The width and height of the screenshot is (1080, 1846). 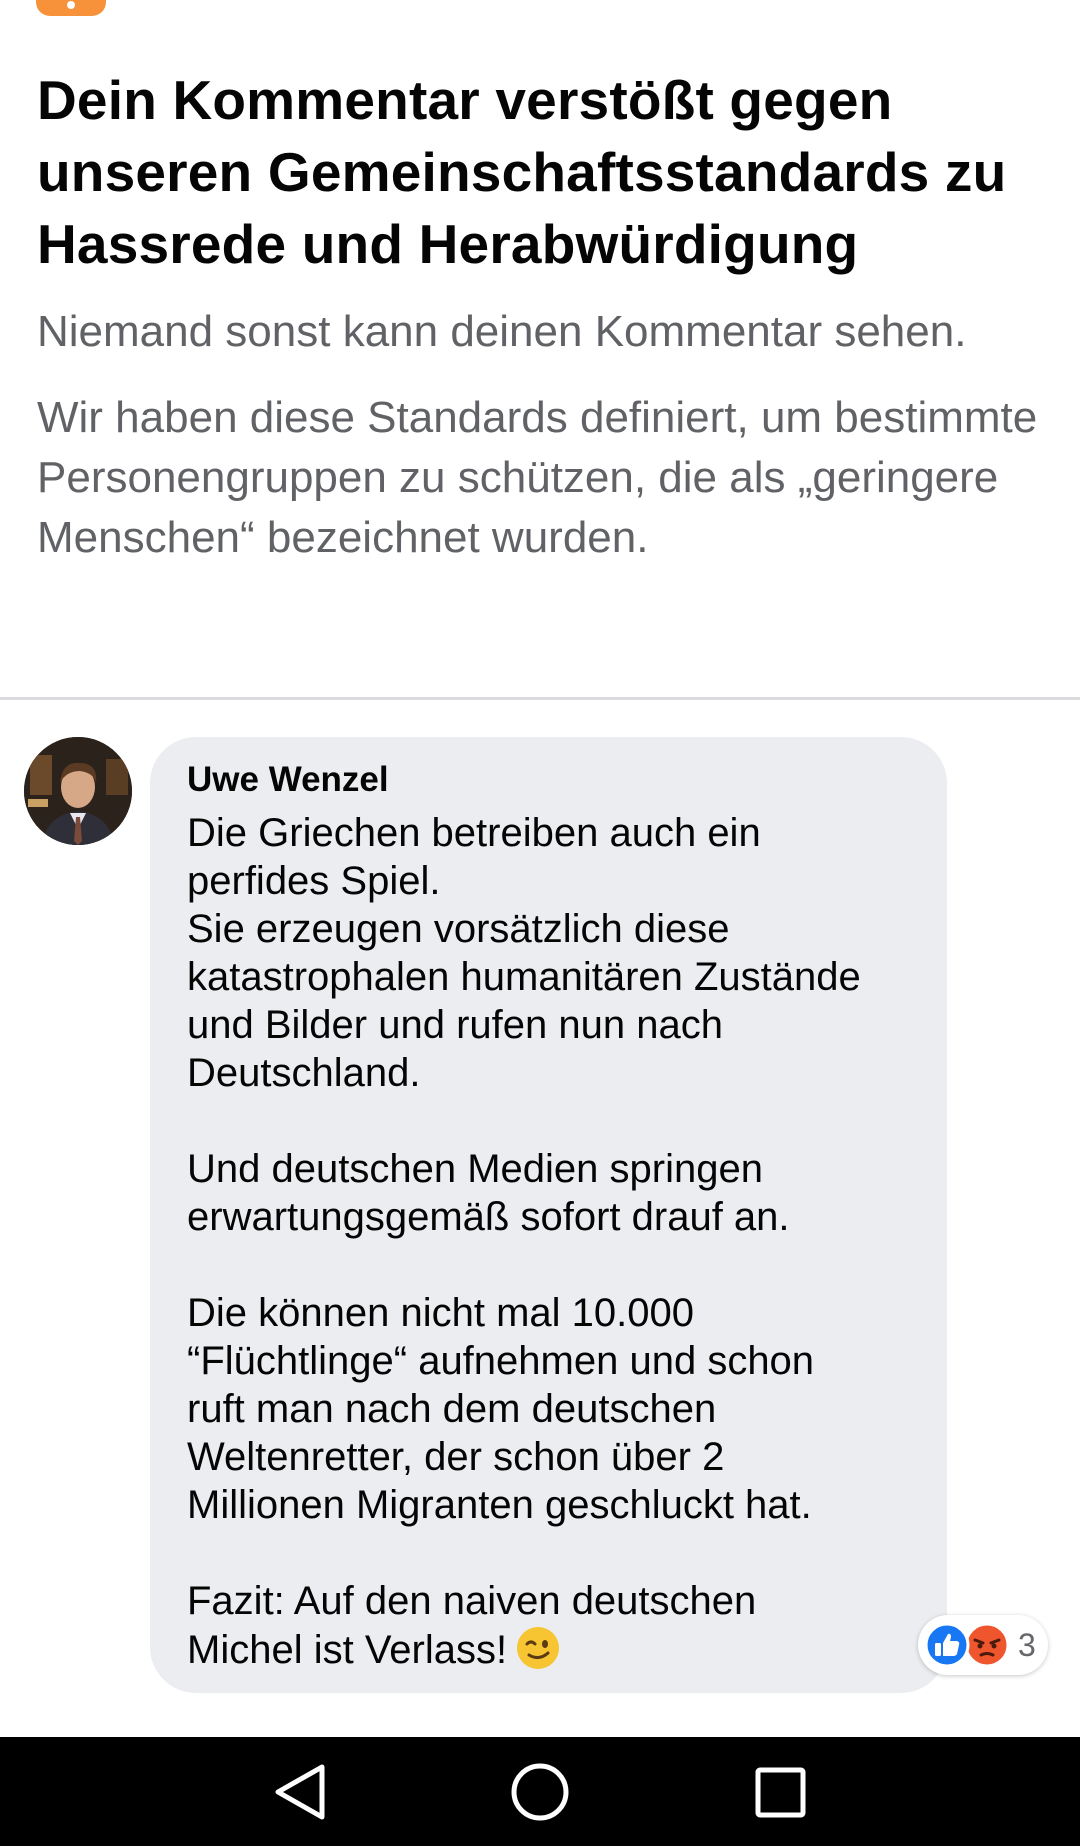 What do you see at coordinates (1027, 1645) in the screenshot?
I see `reaction-count: 3` at bounding box center [1027, 1645].